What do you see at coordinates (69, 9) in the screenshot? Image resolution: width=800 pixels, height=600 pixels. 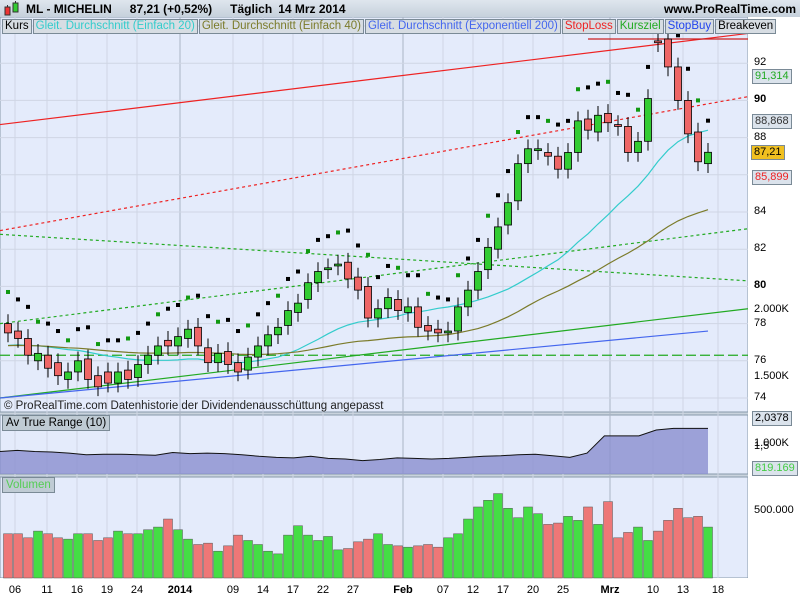 I see `symbol: ML - MICHELIN` at bounding box center [69, 9].